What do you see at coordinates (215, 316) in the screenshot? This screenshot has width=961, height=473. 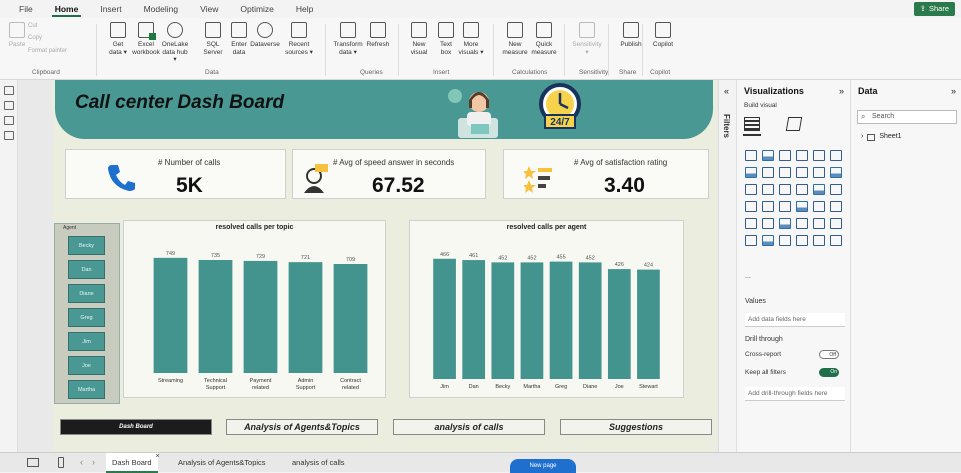 I see `bar-technical-support` at bounding box center [215, 316].